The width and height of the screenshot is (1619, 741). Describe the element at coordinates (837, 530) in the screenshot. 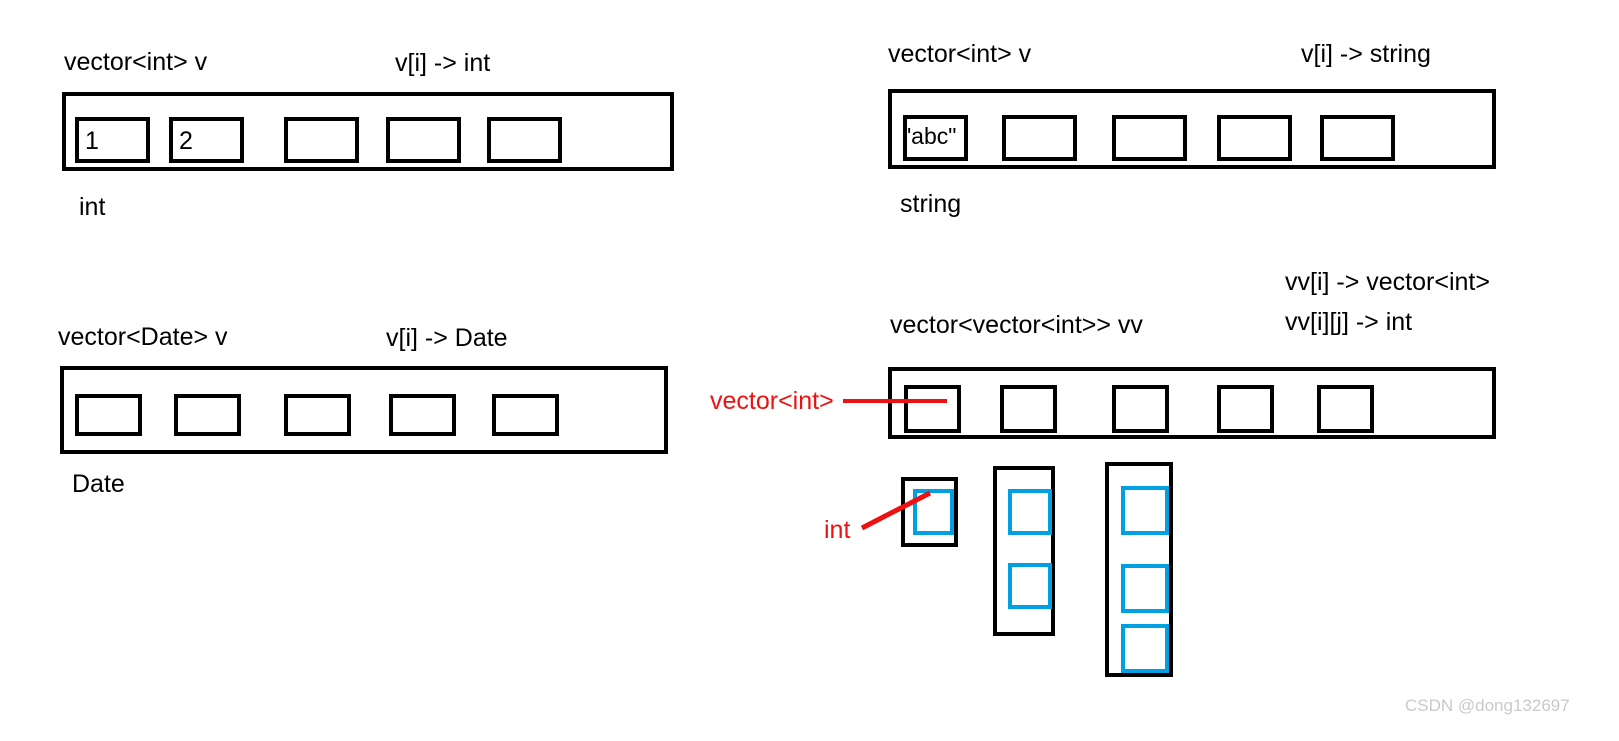

I see `callout-label-int: int` at that location.